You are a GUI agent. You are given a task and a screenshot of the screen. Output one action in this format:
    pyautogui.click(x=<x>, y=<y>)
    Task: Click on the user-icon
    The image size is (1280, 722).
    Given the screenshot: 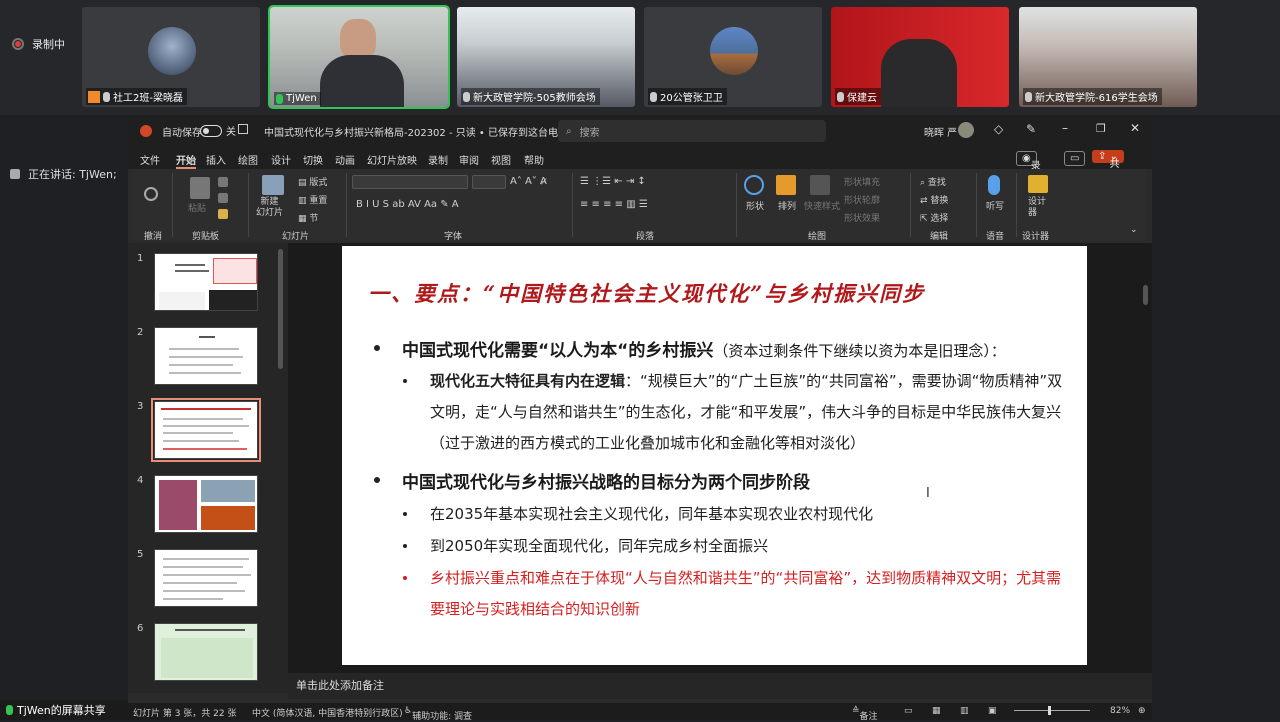 What is the action you would take?
    pyautogui.click(x=94, y=96)
    